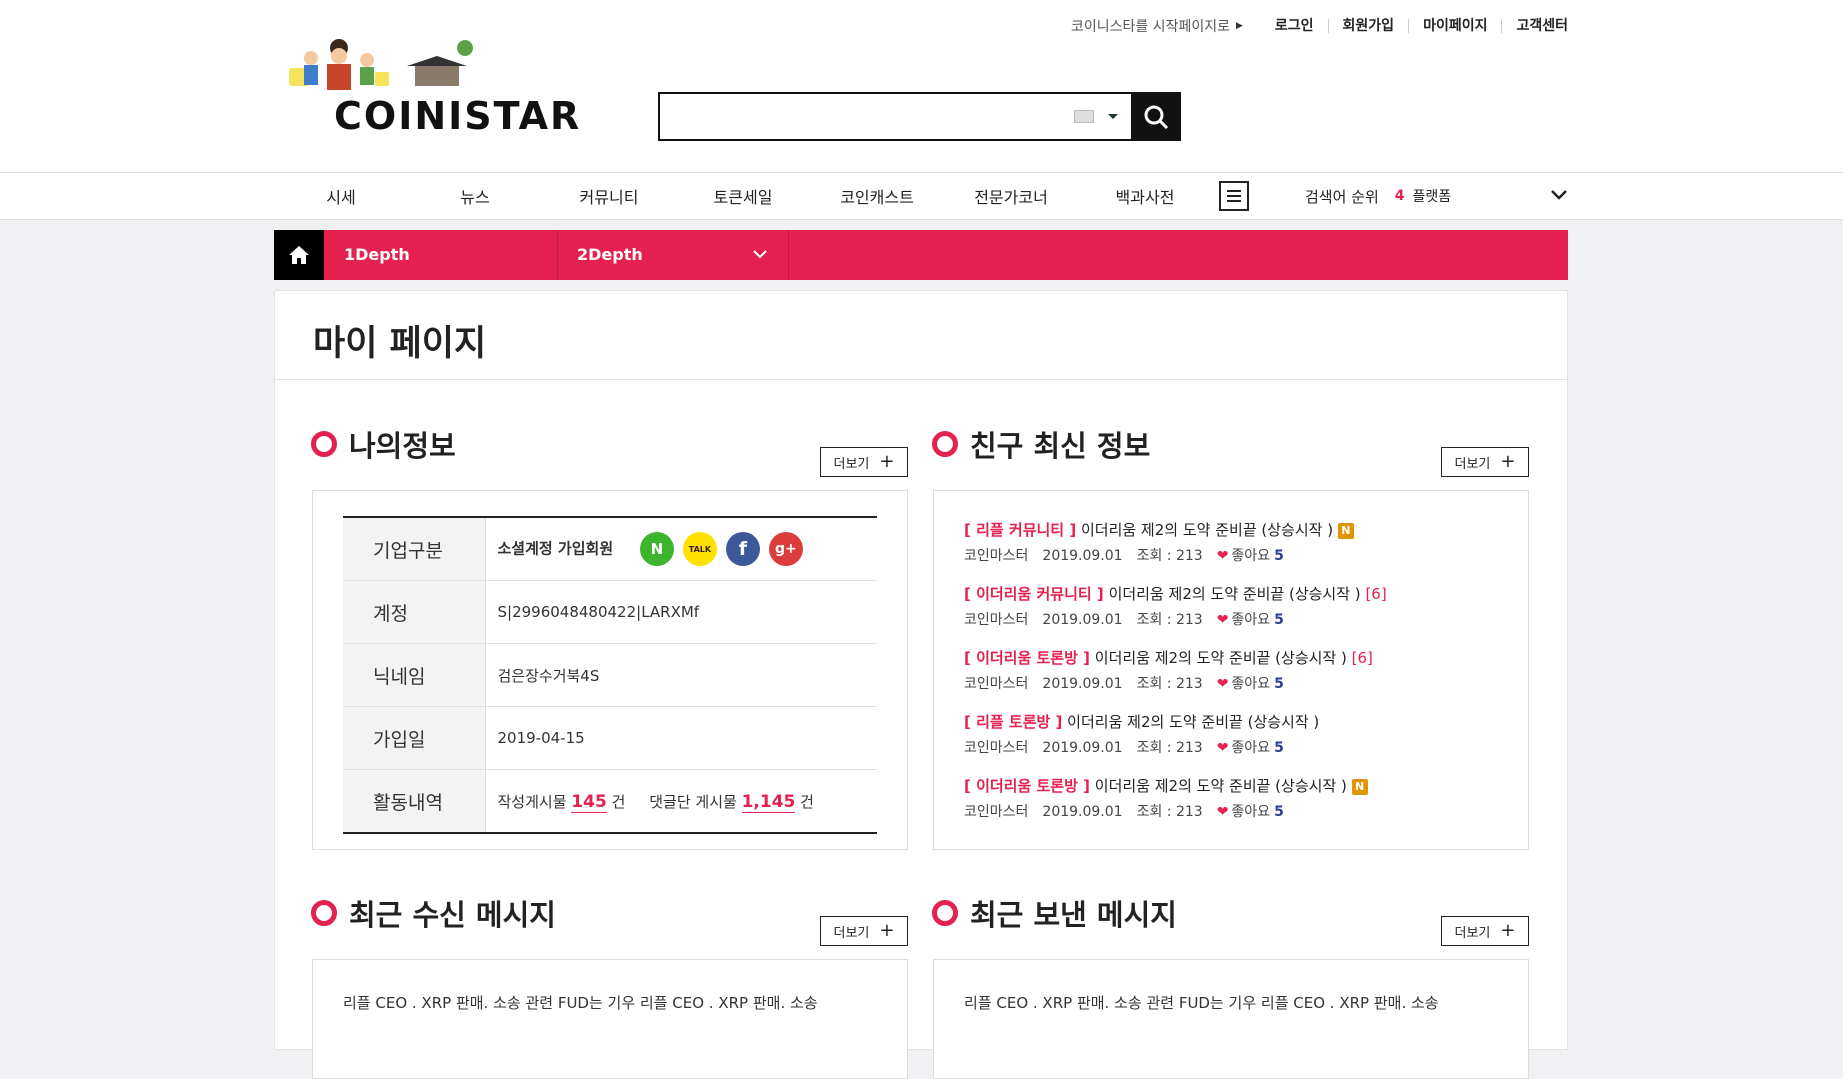  I want to click on play-arrow-icon: ▶, so click(1239, 26).